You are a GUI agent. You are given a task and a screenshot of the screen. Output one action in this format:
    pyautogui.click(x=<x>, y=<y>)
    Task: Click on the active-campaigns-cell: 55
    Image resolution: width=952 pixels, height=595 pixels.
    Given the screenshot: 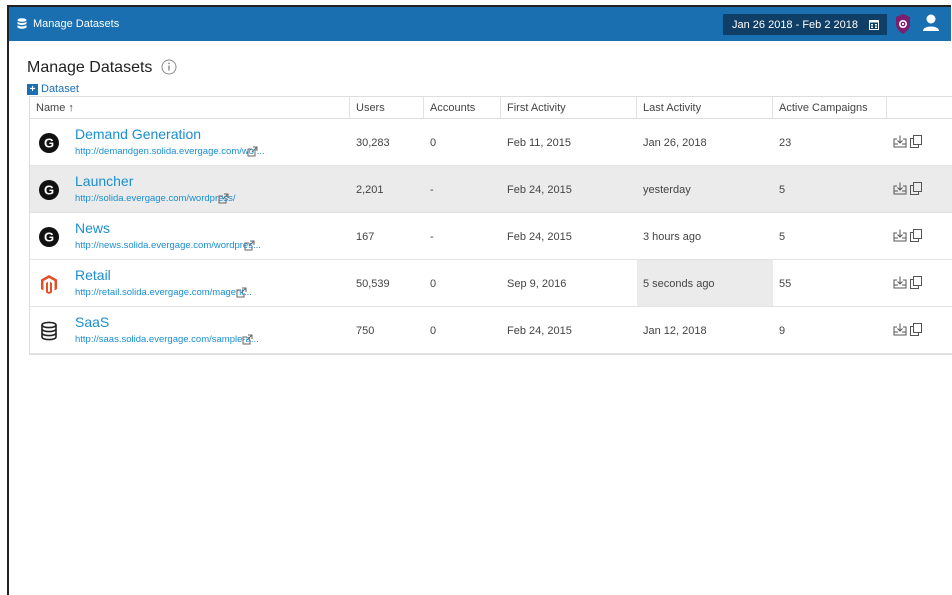 What is the action you would take?
    pyautogui.click(x=785, y=284)
    